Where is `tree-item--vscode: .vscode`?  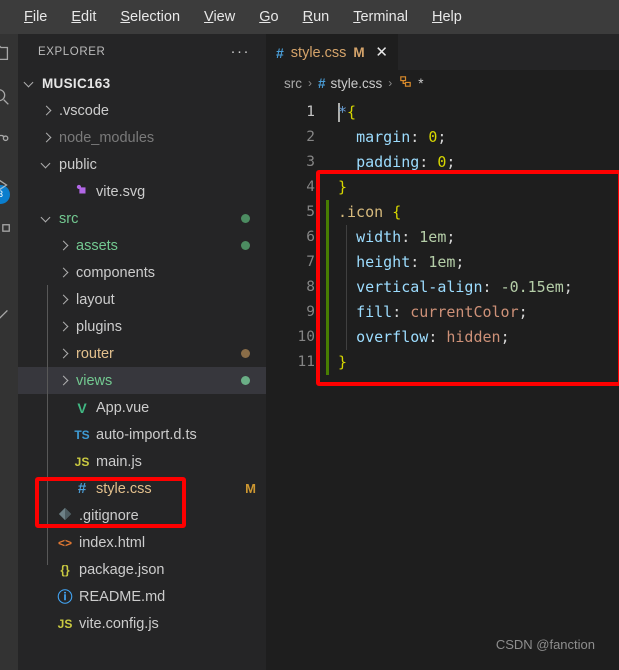 tree-item--vscode: .vscode is located at coordinates (142, 110).